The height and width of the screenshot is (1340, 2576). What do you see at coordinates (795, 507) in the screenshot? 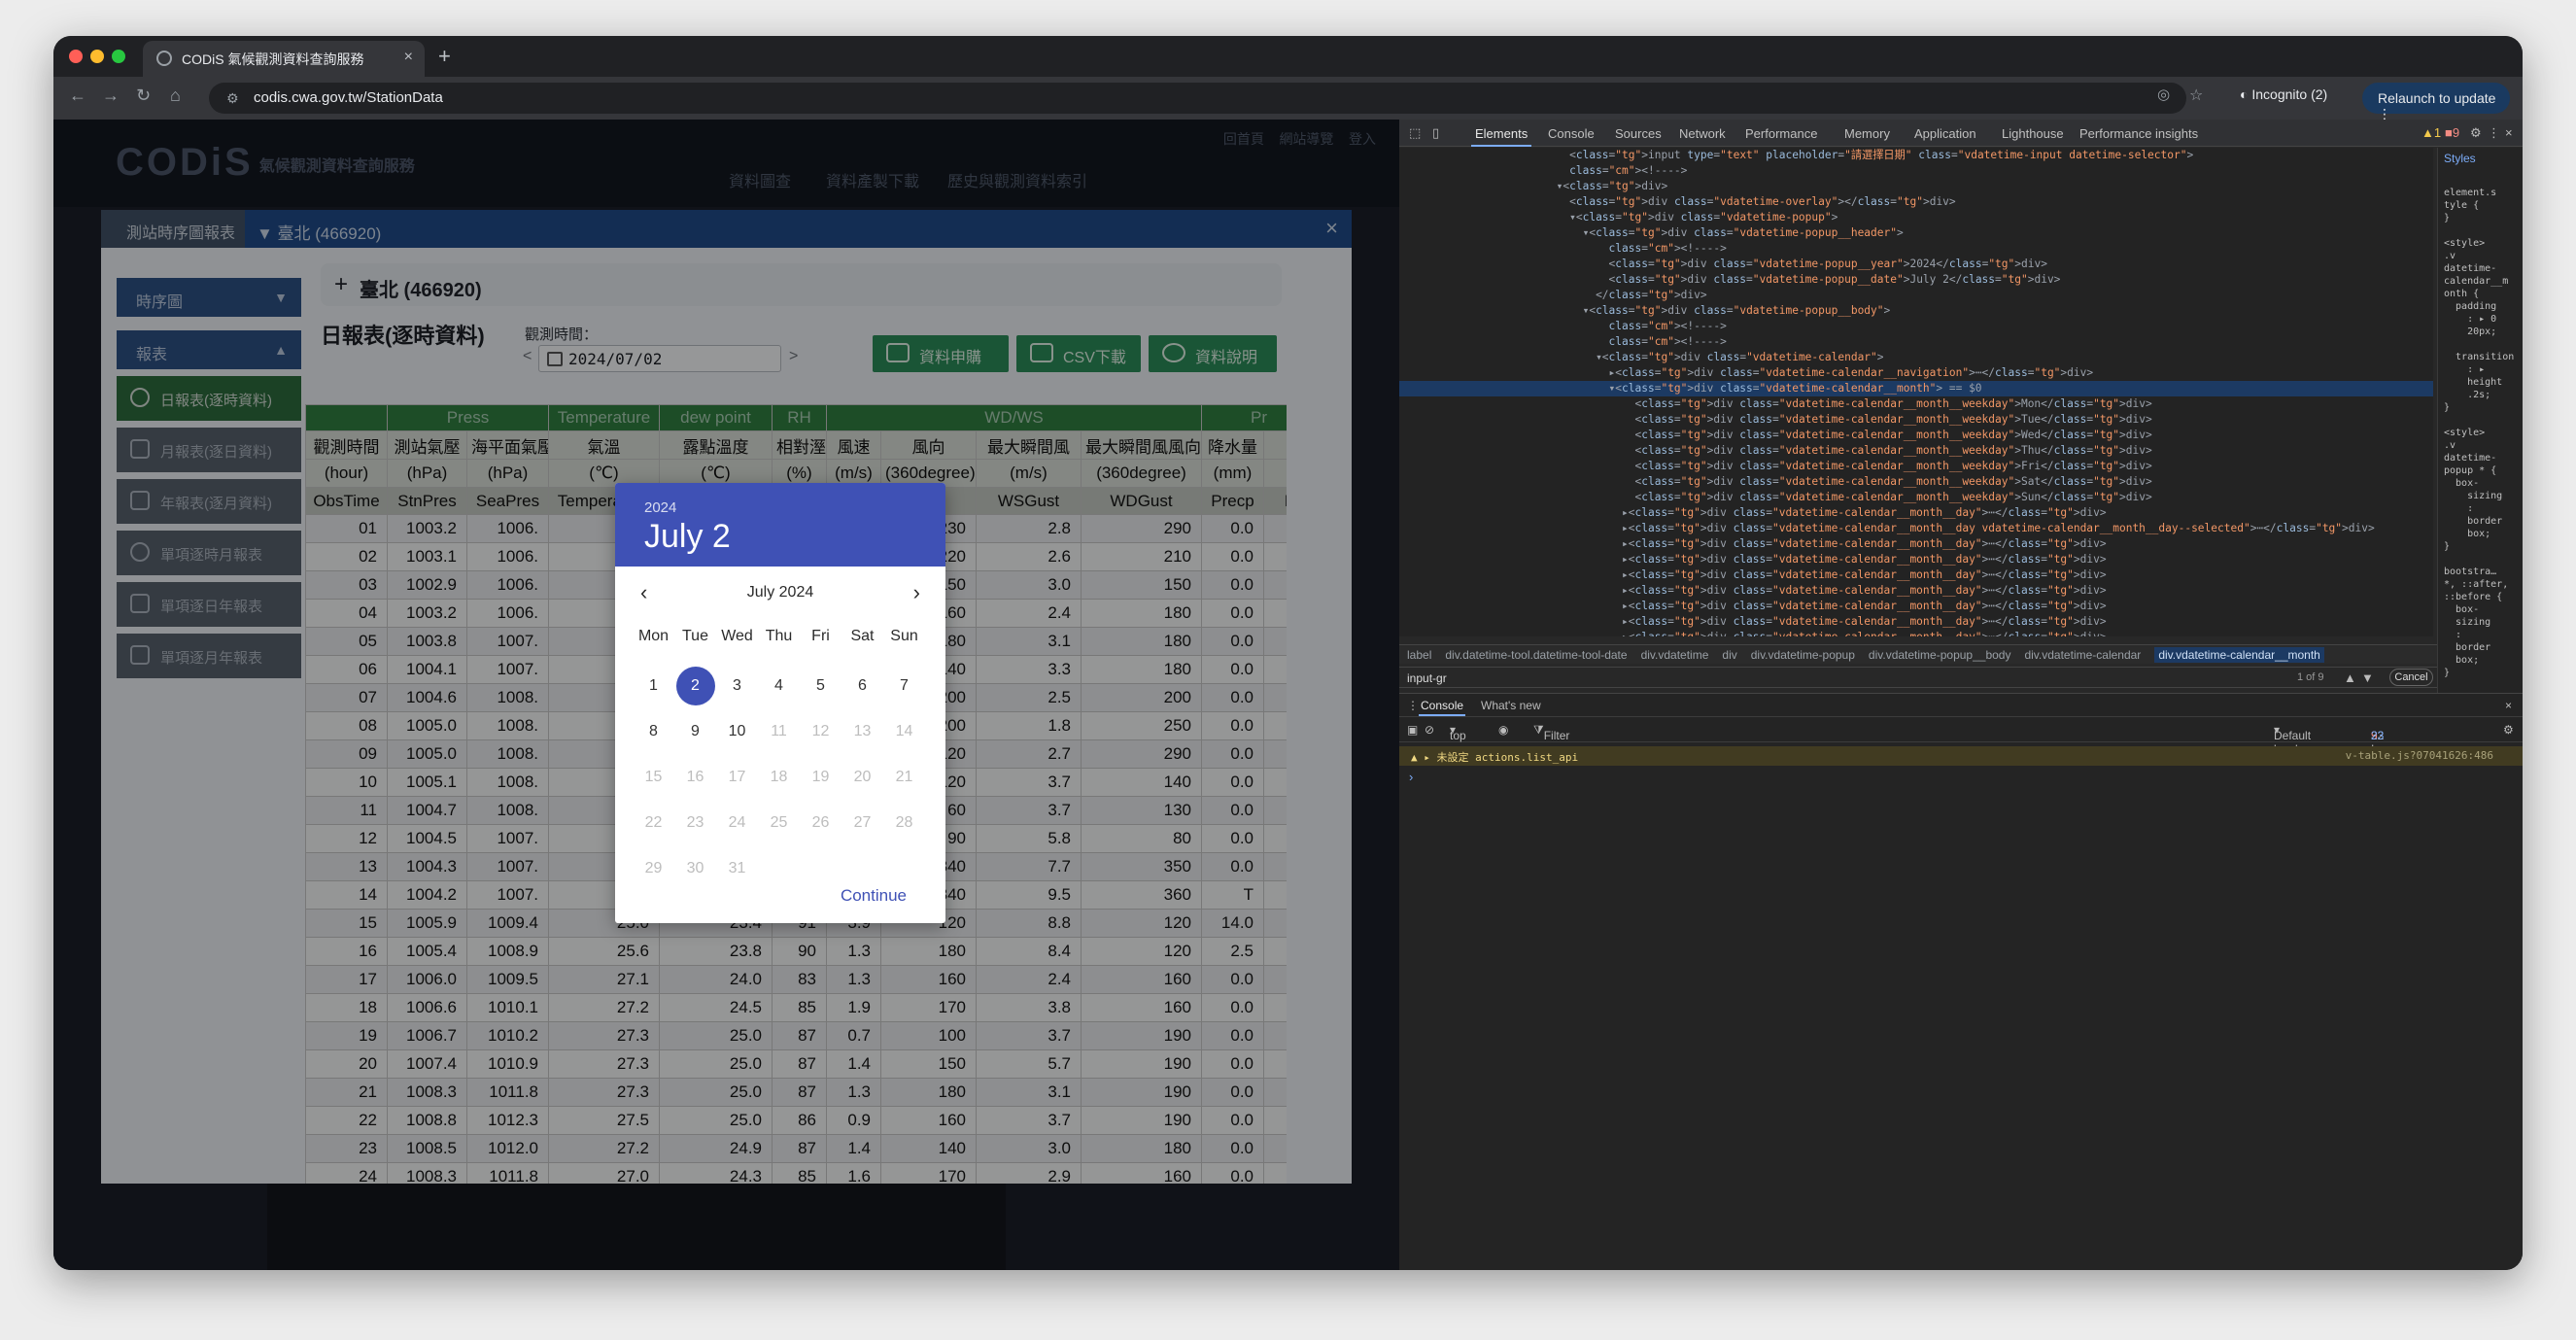
I see `picker-year: 2024` at bounding box center [795, 507].